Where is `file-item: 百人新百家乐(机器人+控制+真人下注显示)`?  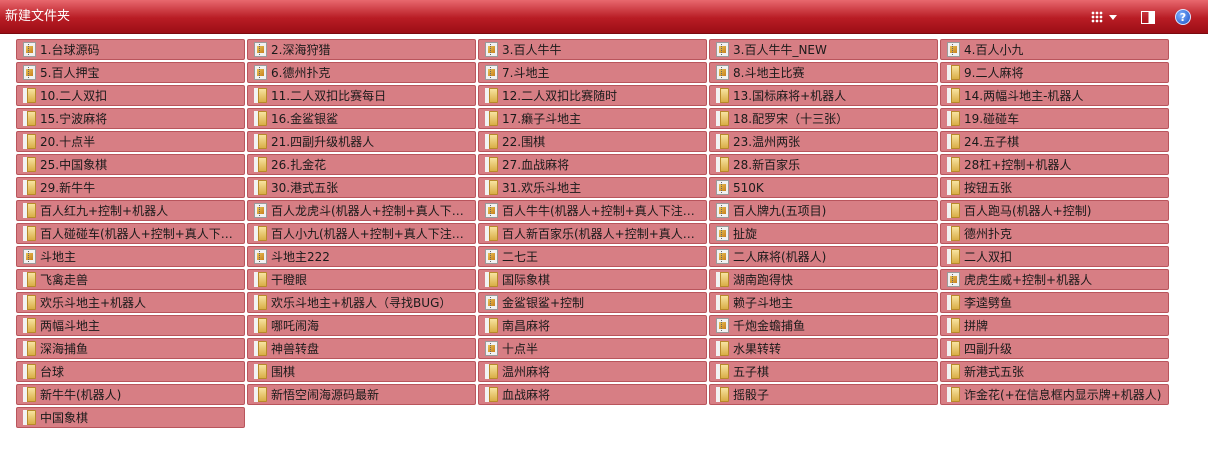 file-item: 百人新百家乐(机器人+控制+真人下注显示) is located at coordinates (592, 233).